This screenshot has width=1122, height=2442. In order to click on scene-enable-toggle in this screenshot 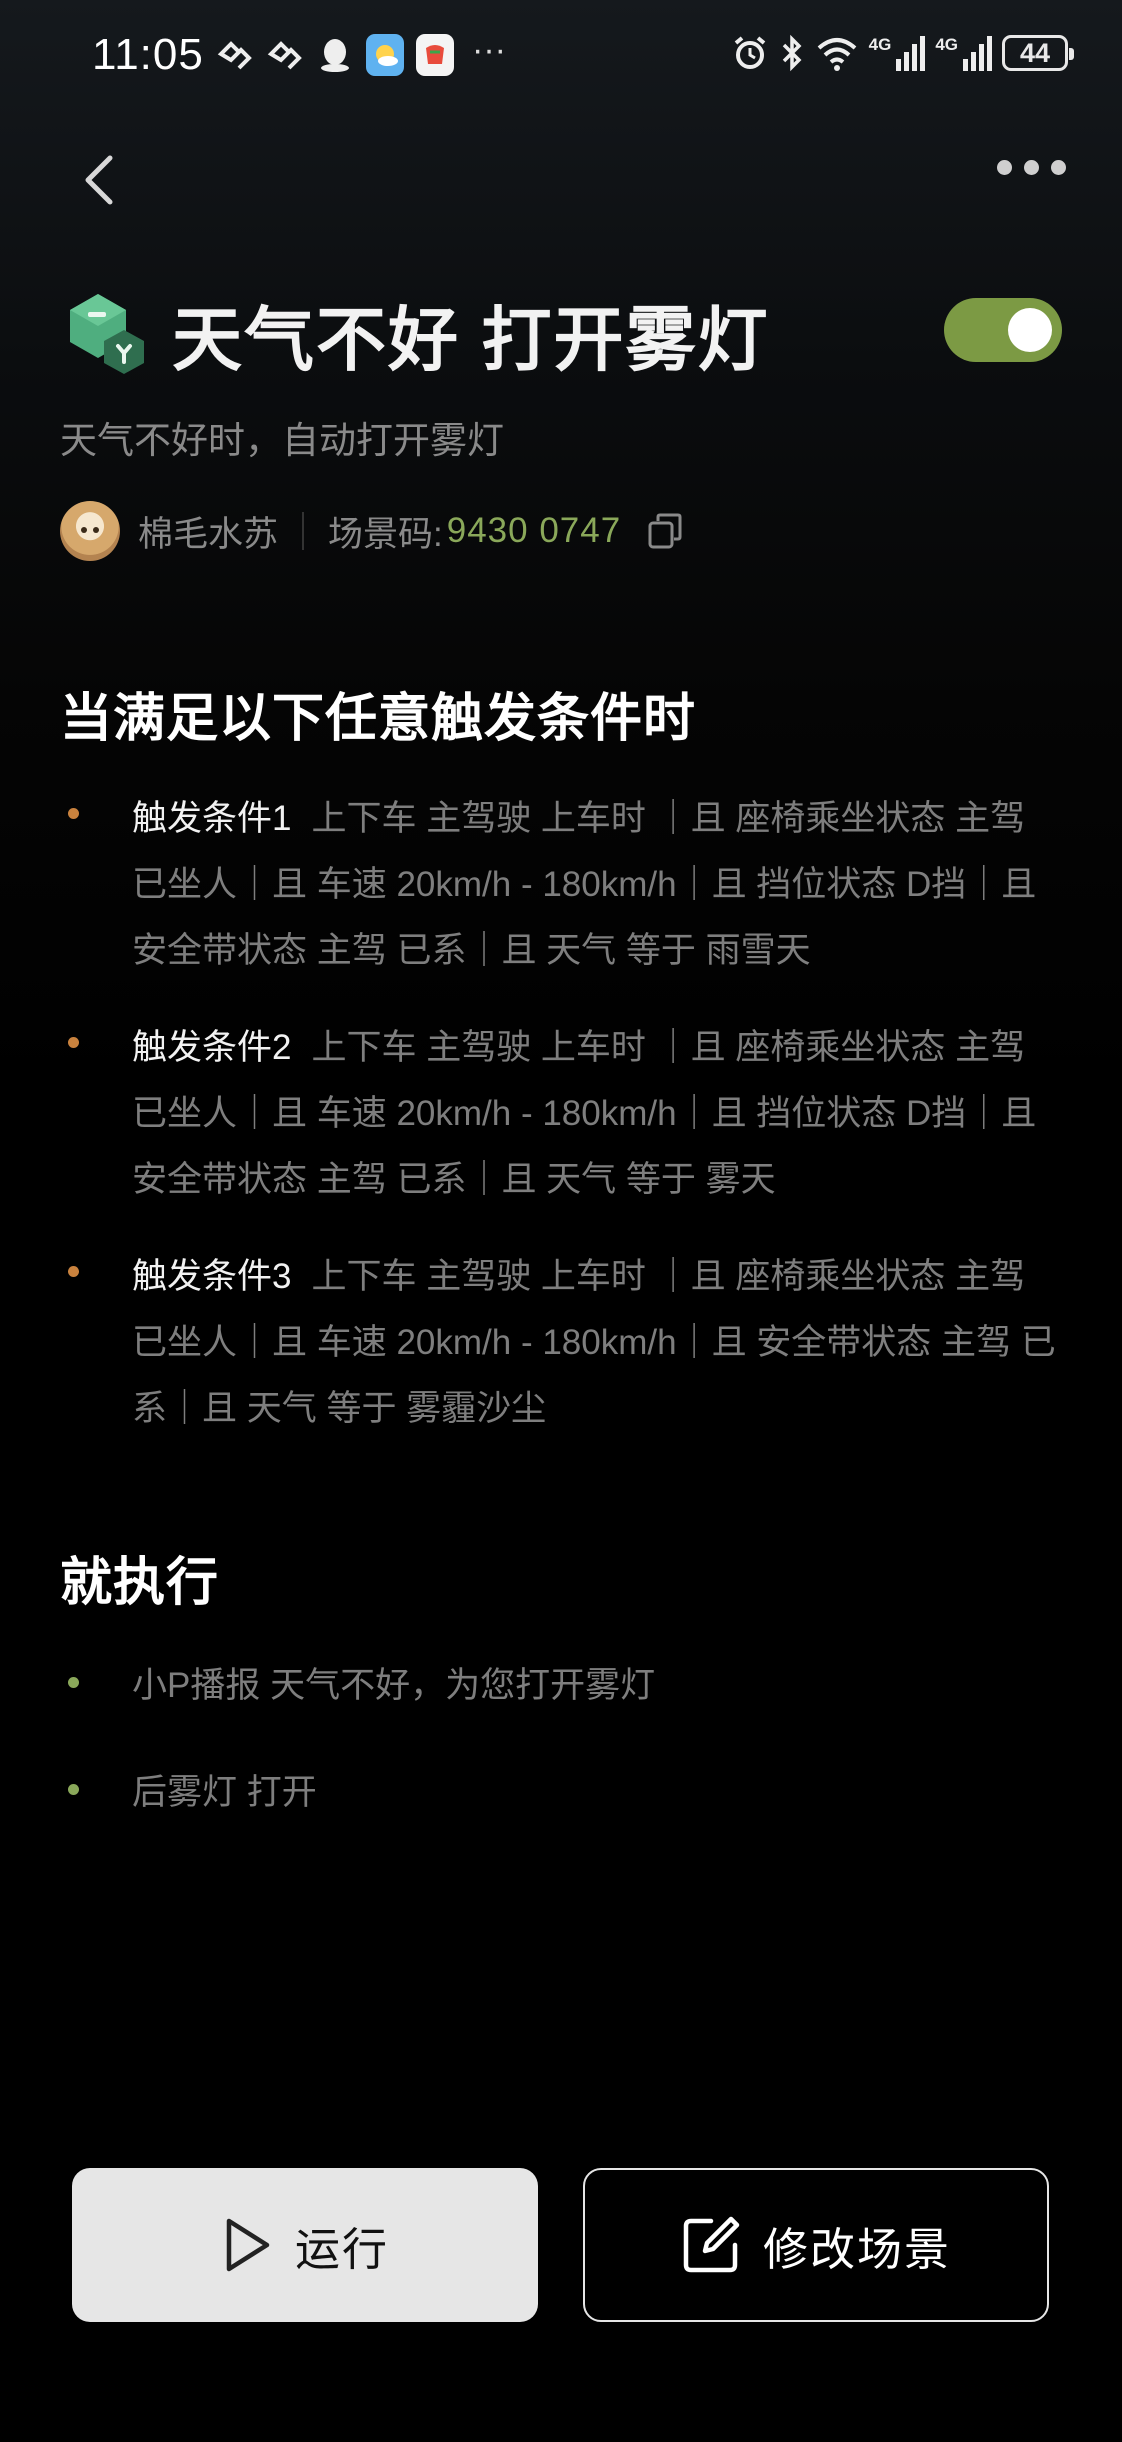, I will do `click(1003, 330)`.